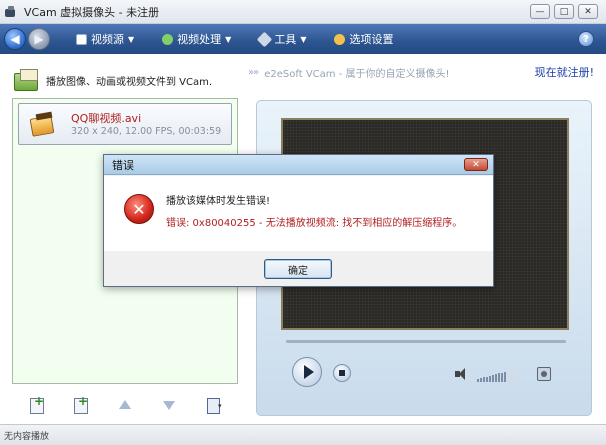 The image size is (606, 445). Describe the element at coordinates (129, 82) in the screenshot. I see `left-panel-description: 播放图像、动画或视频文件到 VCam.` at that location.